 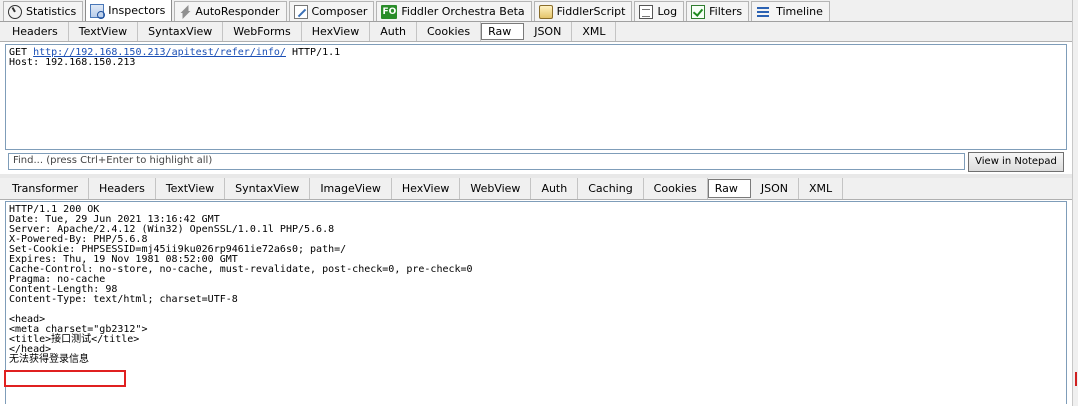 What do you see at coordinates (1016, 162) in the screenshot?
I see `view-in-notepad-button: View in Notepad` at bounding box center [1016, 162].